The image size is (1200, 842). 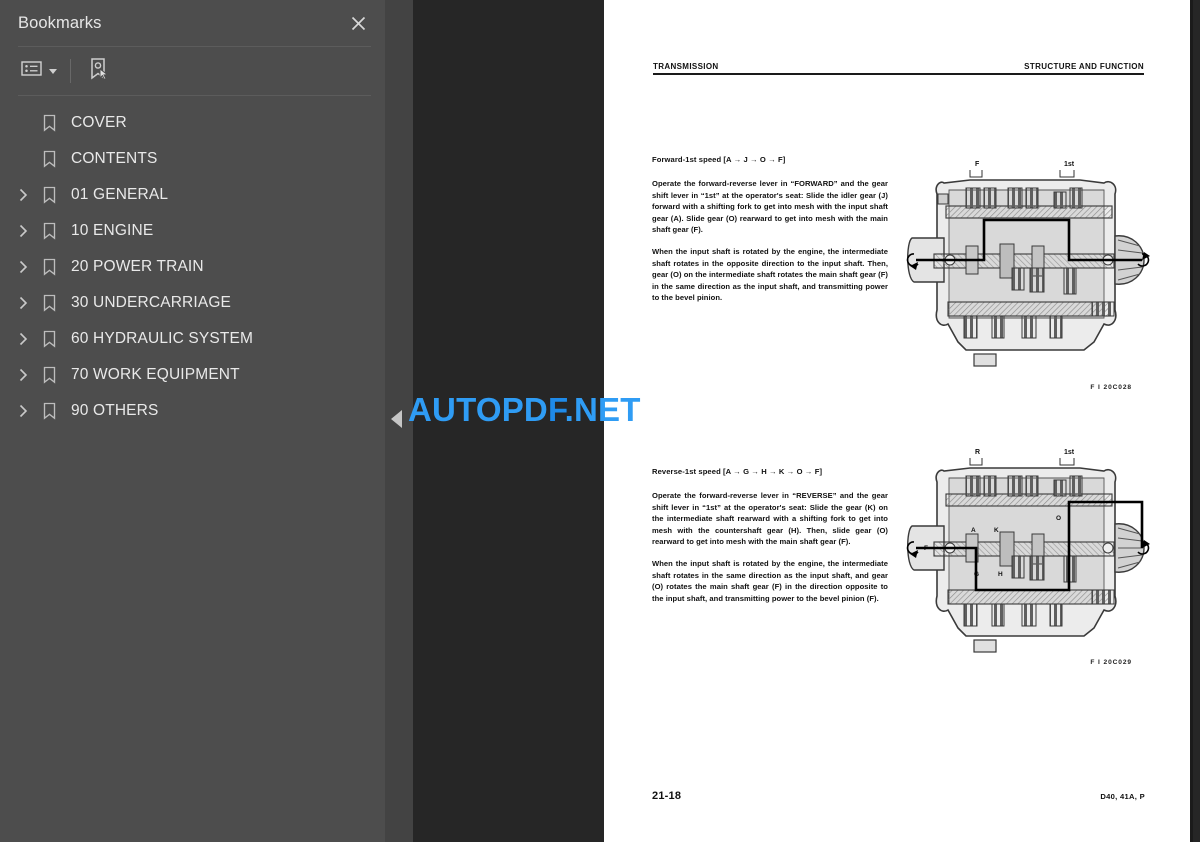 What do you see at coordinates (120, 194) in the screenshot?
I see `bookmark-label: 01 GENERAL` at bounding box center [120, 194].